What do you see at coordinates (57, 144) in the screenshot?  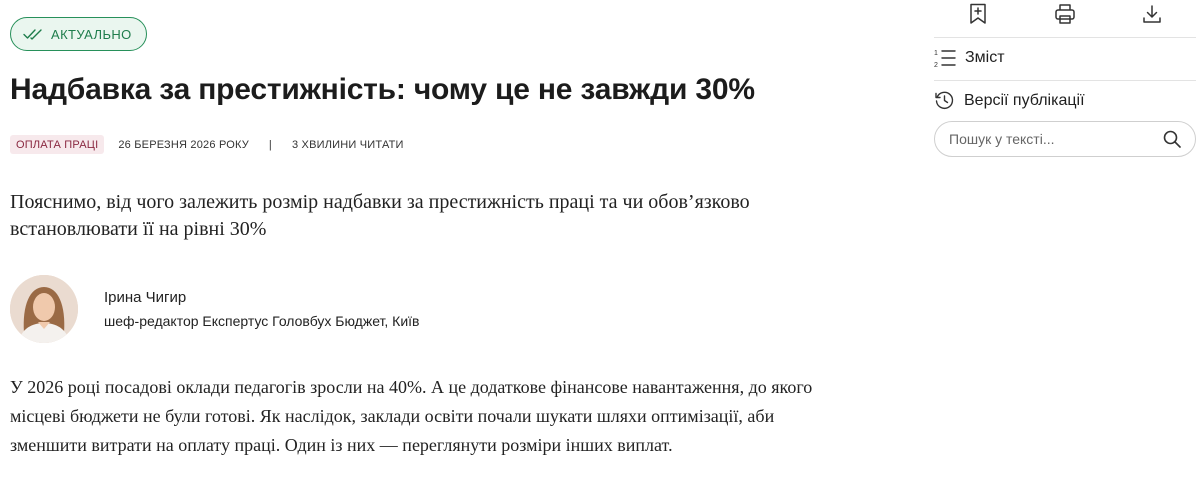 I see `category-tag: ОПЛАТА ПРАЦІ` at bounding box center [57, 144].